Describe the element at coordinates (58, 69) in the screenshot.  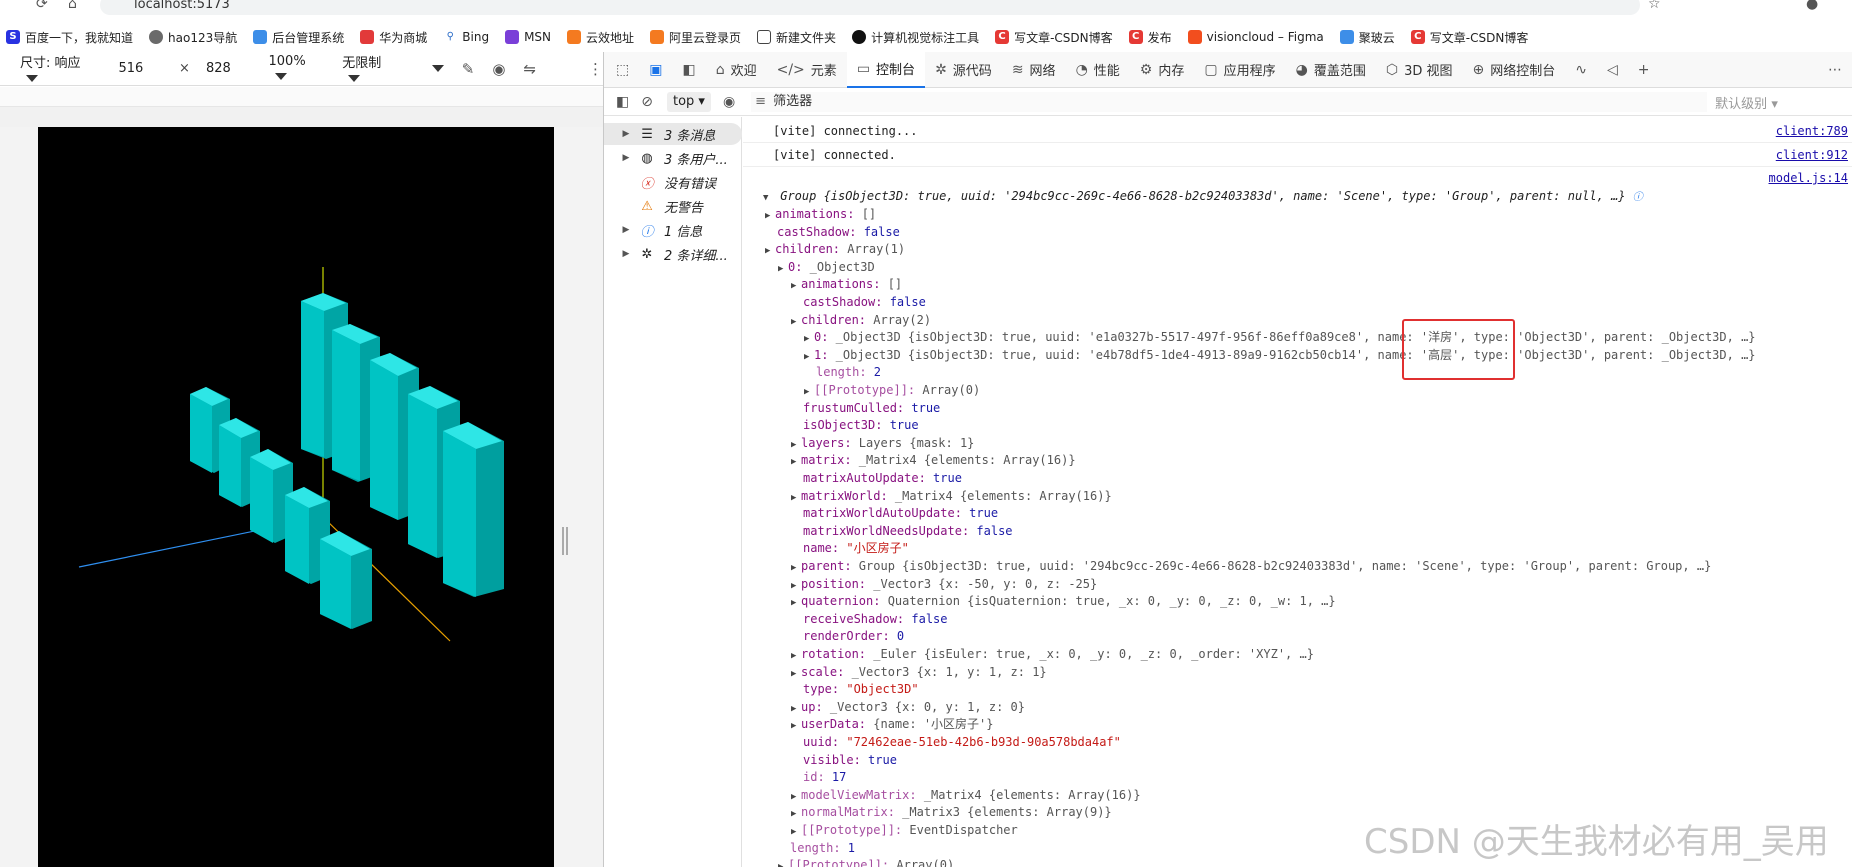
I see `dimension-select: 尺寸: 响应` at that location.